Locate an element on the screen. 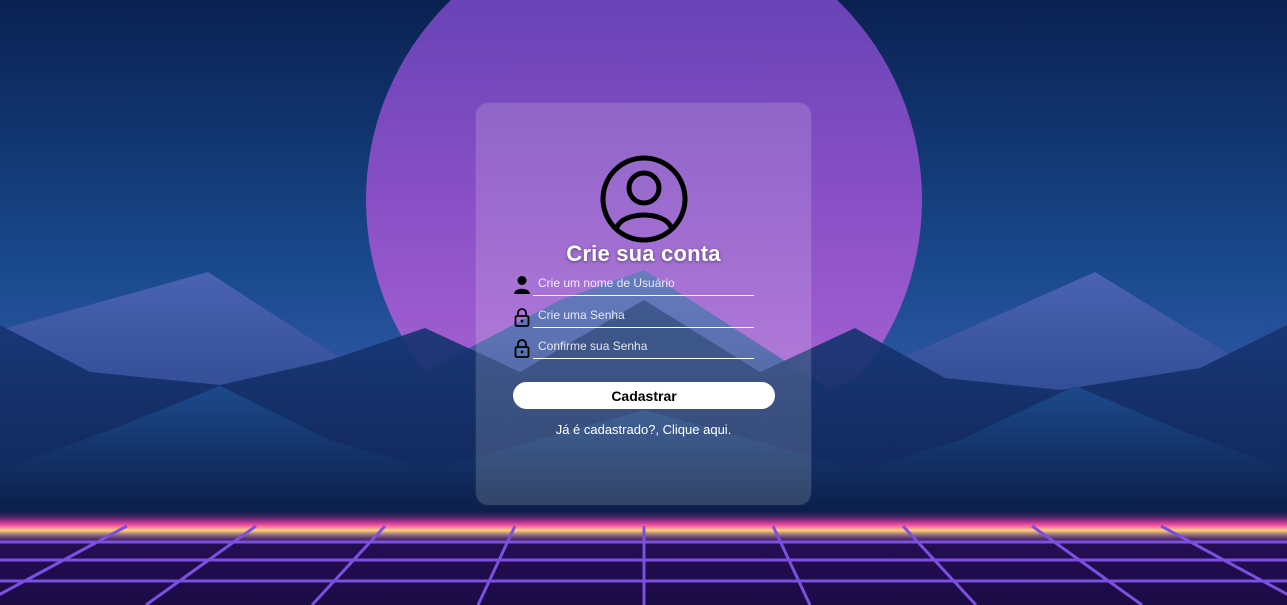 Image resolution: width=1287 pixels, height=605 pixels. confirm-password-field-group is located at coordinates (633, 351).